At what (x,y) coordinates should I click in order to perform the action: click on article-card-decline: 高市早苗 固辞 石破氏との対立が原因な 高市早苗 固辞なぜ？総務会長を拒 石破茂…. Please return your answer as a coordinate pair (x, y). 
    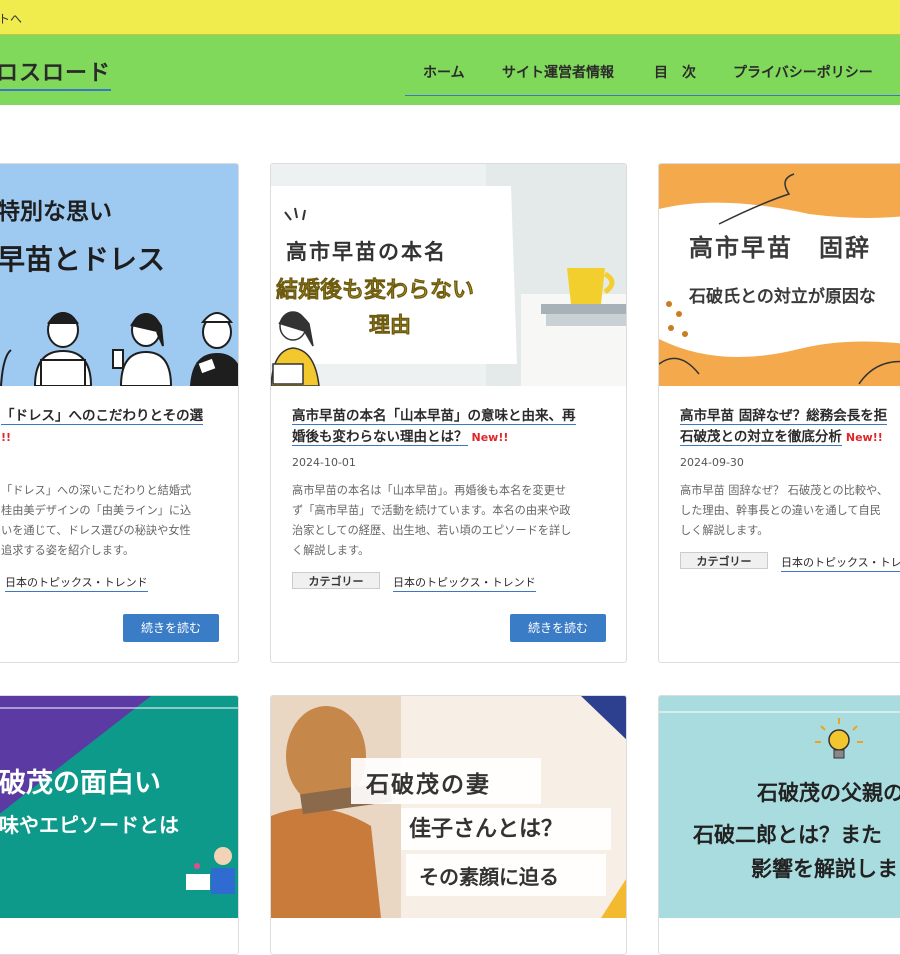
    Looking at the image, I should click on (779, 413).